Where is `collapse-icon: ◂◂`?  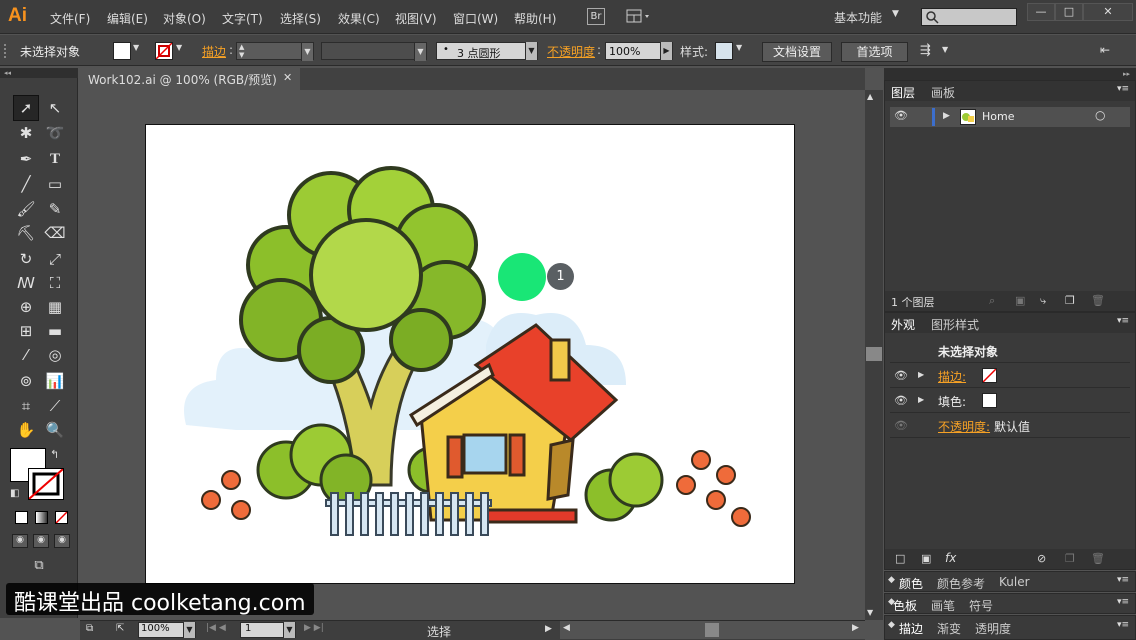 collapse-icon: ◂◂ is located at coordinates (39, 73).